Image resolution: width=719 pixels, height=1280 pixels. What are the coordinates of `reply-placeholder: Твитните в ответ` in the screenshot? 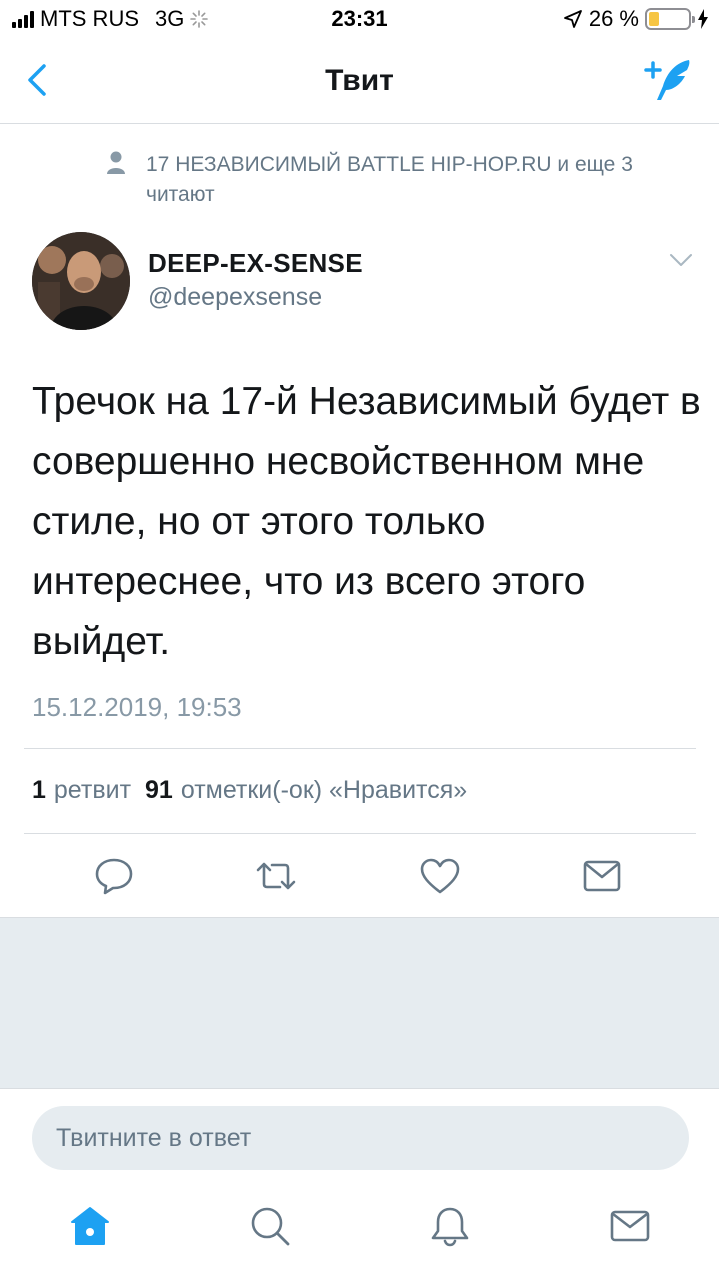 It's located at (154, 1138).